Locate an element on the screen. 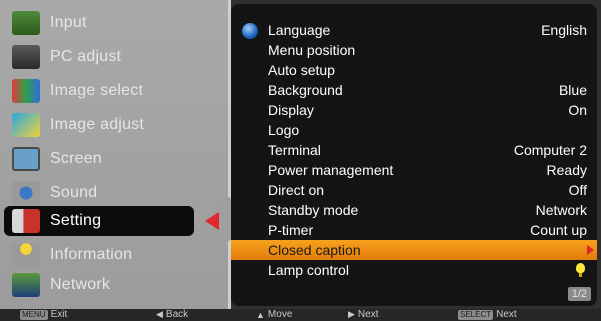  setting-value: Computer 2 is located at coordinates (550, 150).